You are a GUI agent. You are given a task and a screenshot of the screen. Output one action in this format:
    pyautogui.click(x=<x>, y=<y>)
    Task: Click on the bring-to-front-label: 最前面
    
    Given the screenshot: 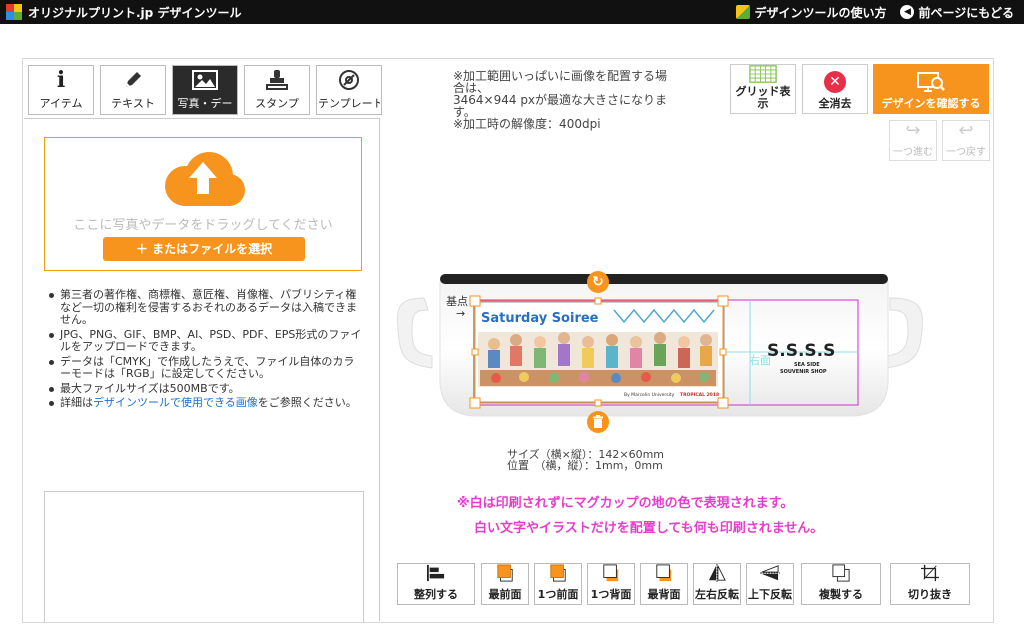 What is the action you would take?
    pyautogui.click(x=505, y=594)
    